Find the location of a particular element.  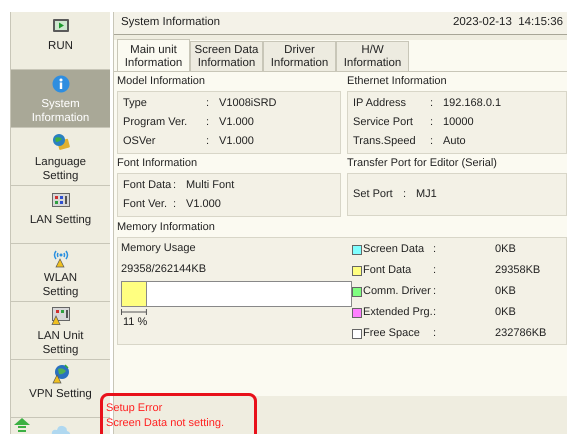

field-value: Multi Font is located at coordinates (210, 186).